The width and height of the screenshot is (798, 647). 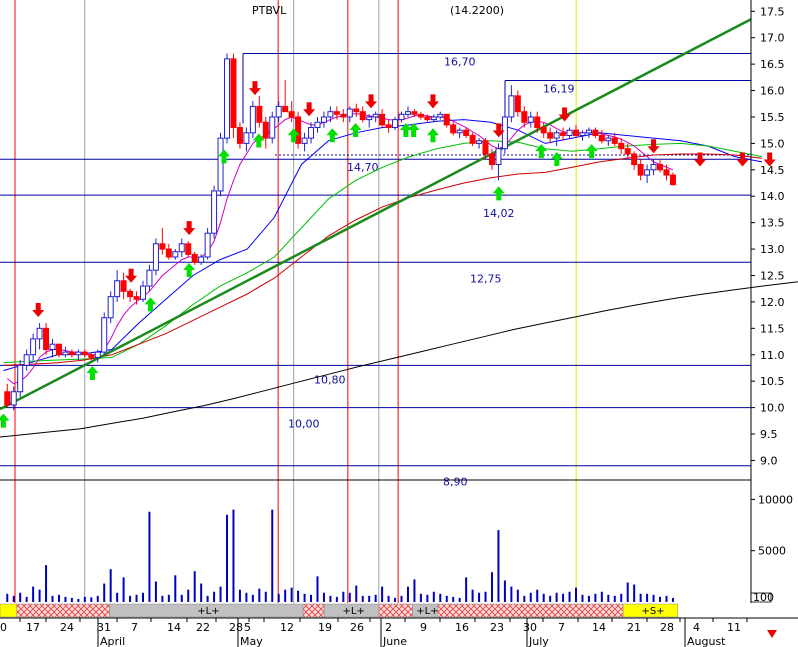 I want to click on level-label: 14,70, so click(x=363, y=167).